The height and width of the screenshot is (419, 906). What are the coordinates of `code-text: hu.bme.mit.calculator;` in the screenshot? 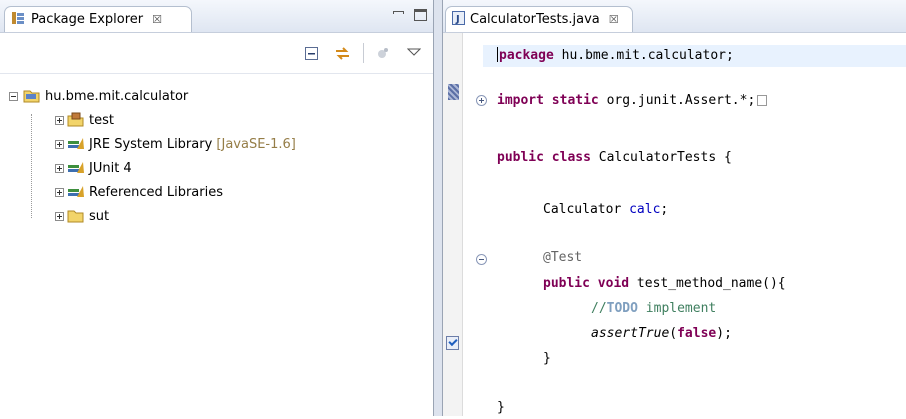 It's located at (643, 55).